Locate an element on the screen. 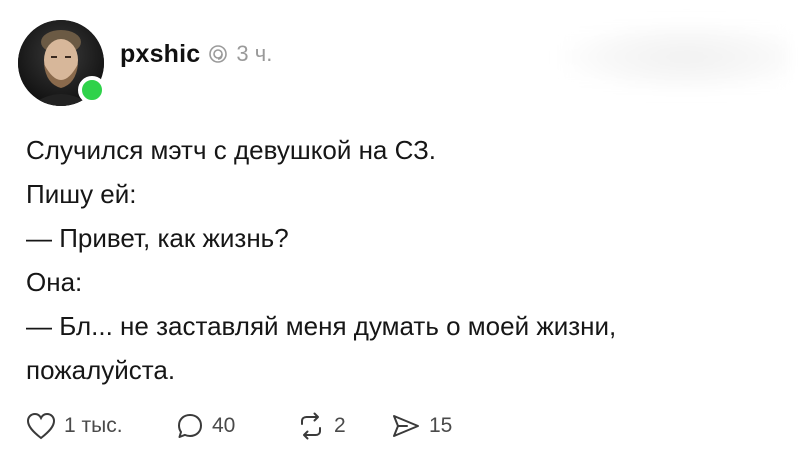 The height and width of the screenshot is (474, 800). comment-bubble-icon is located at coordinates (190, 426).